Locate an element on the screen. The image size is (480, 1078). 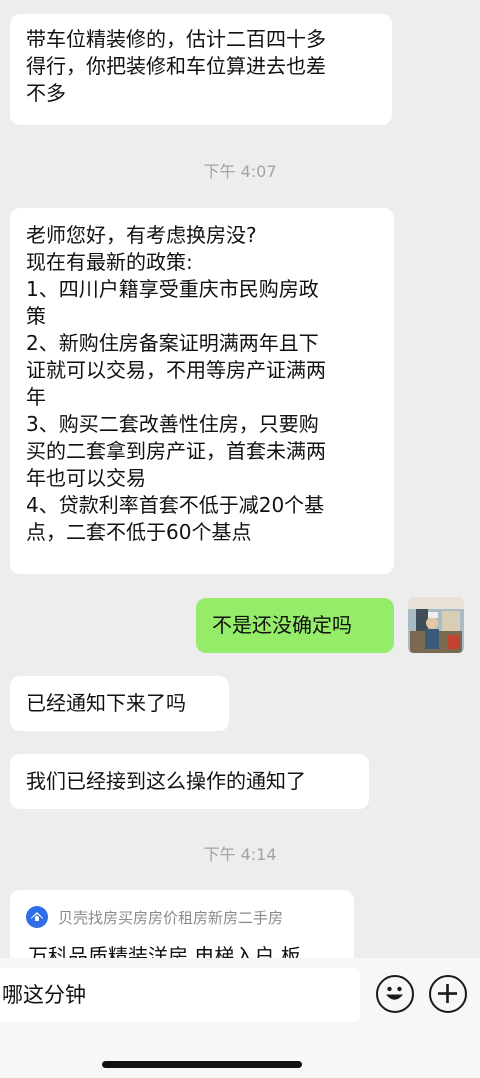
avatar is located at coordinates (436, 625).